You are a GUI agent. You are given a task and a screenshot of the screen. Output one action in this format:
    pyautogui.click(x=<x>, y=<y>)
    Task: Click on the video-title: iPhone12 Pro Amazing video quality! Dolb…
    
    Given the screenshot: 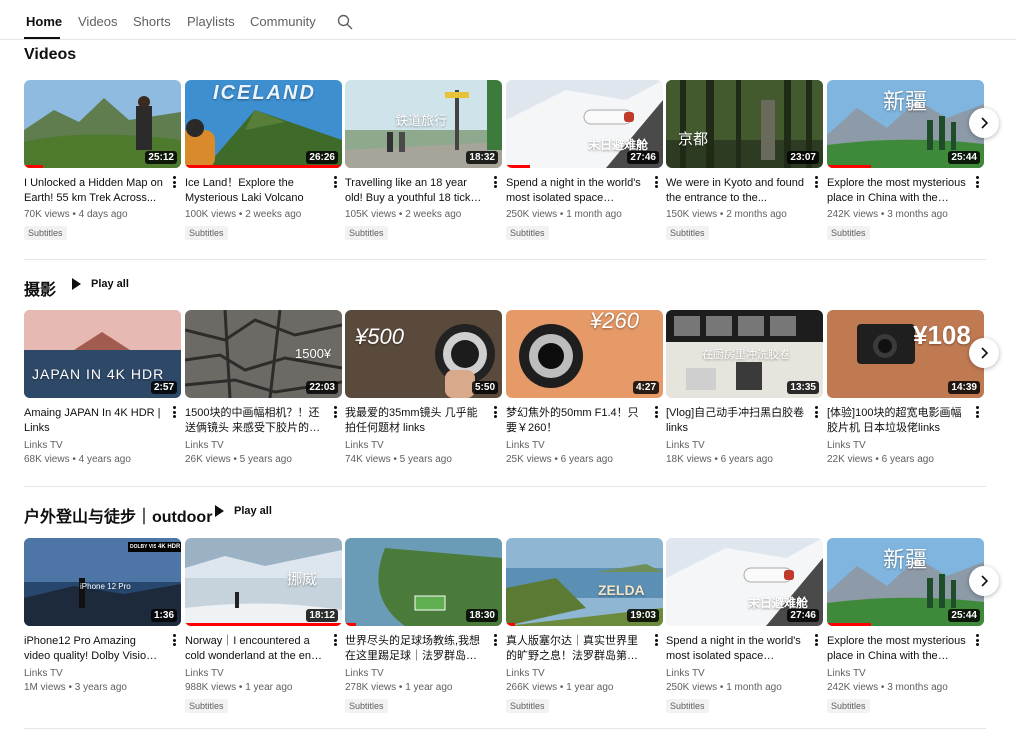 What is the action you would take?
    pyautogui.click(x=102, y=649)
    